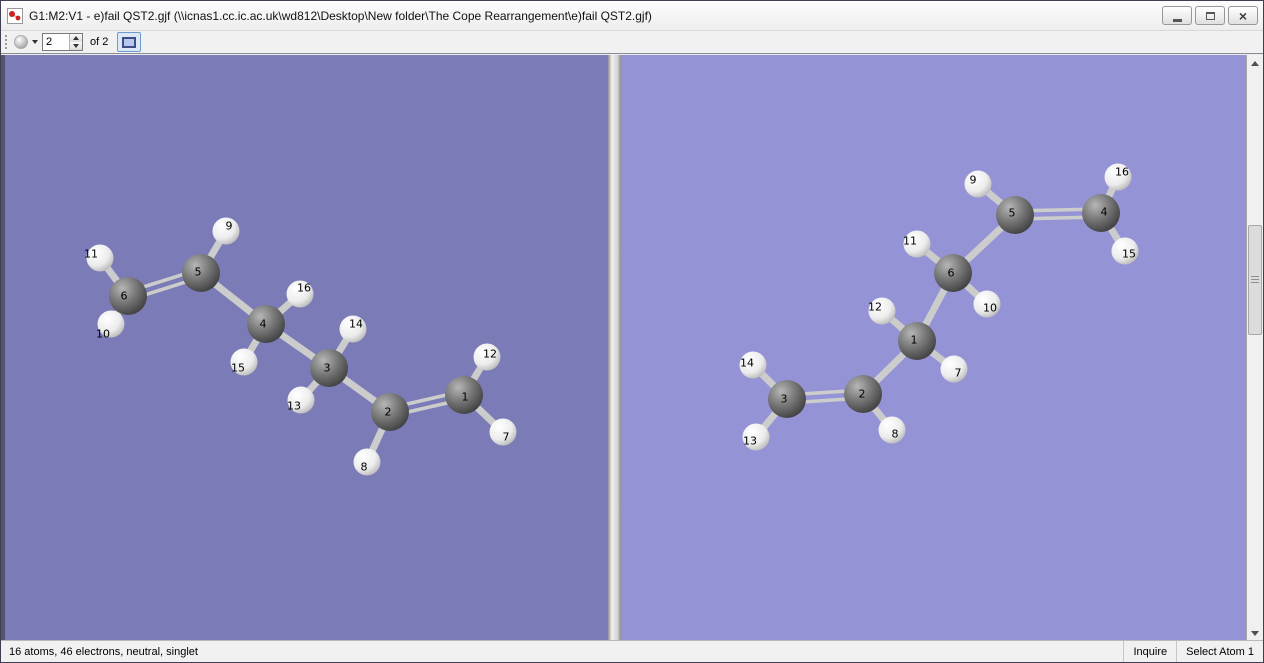 The height and width of the screenshot is (663, 1264). I want to click on frame-spinner-arrows, so click(75, 42).